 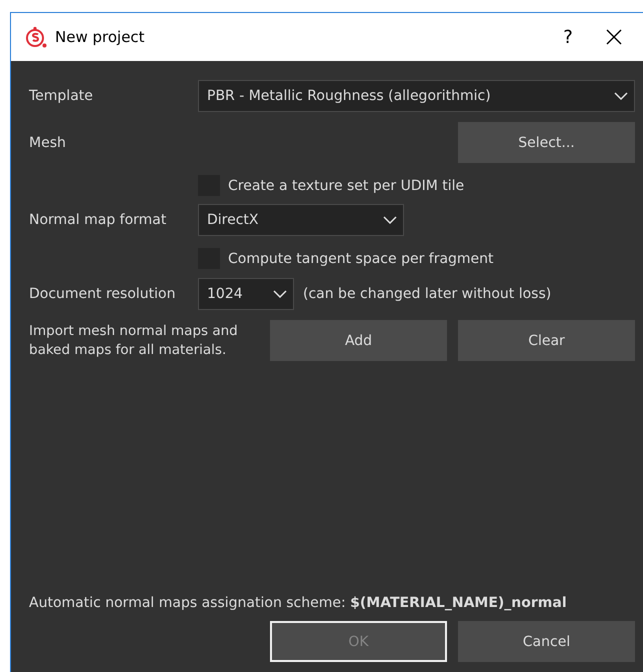 I want to click on normal-map-format-label: Normal map format, so click(x=98, y=220).